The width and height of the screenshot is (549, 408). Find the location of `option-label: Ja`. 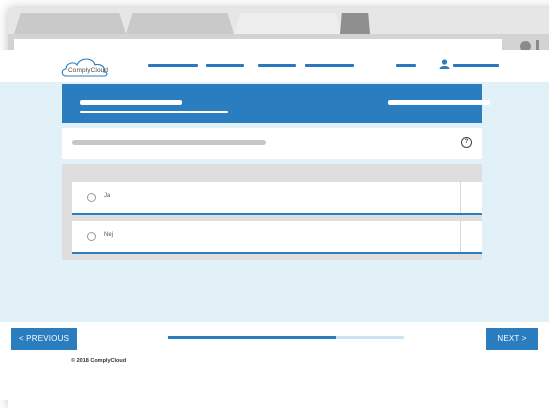

option-label: Ja is located at coordinates (107, 196).